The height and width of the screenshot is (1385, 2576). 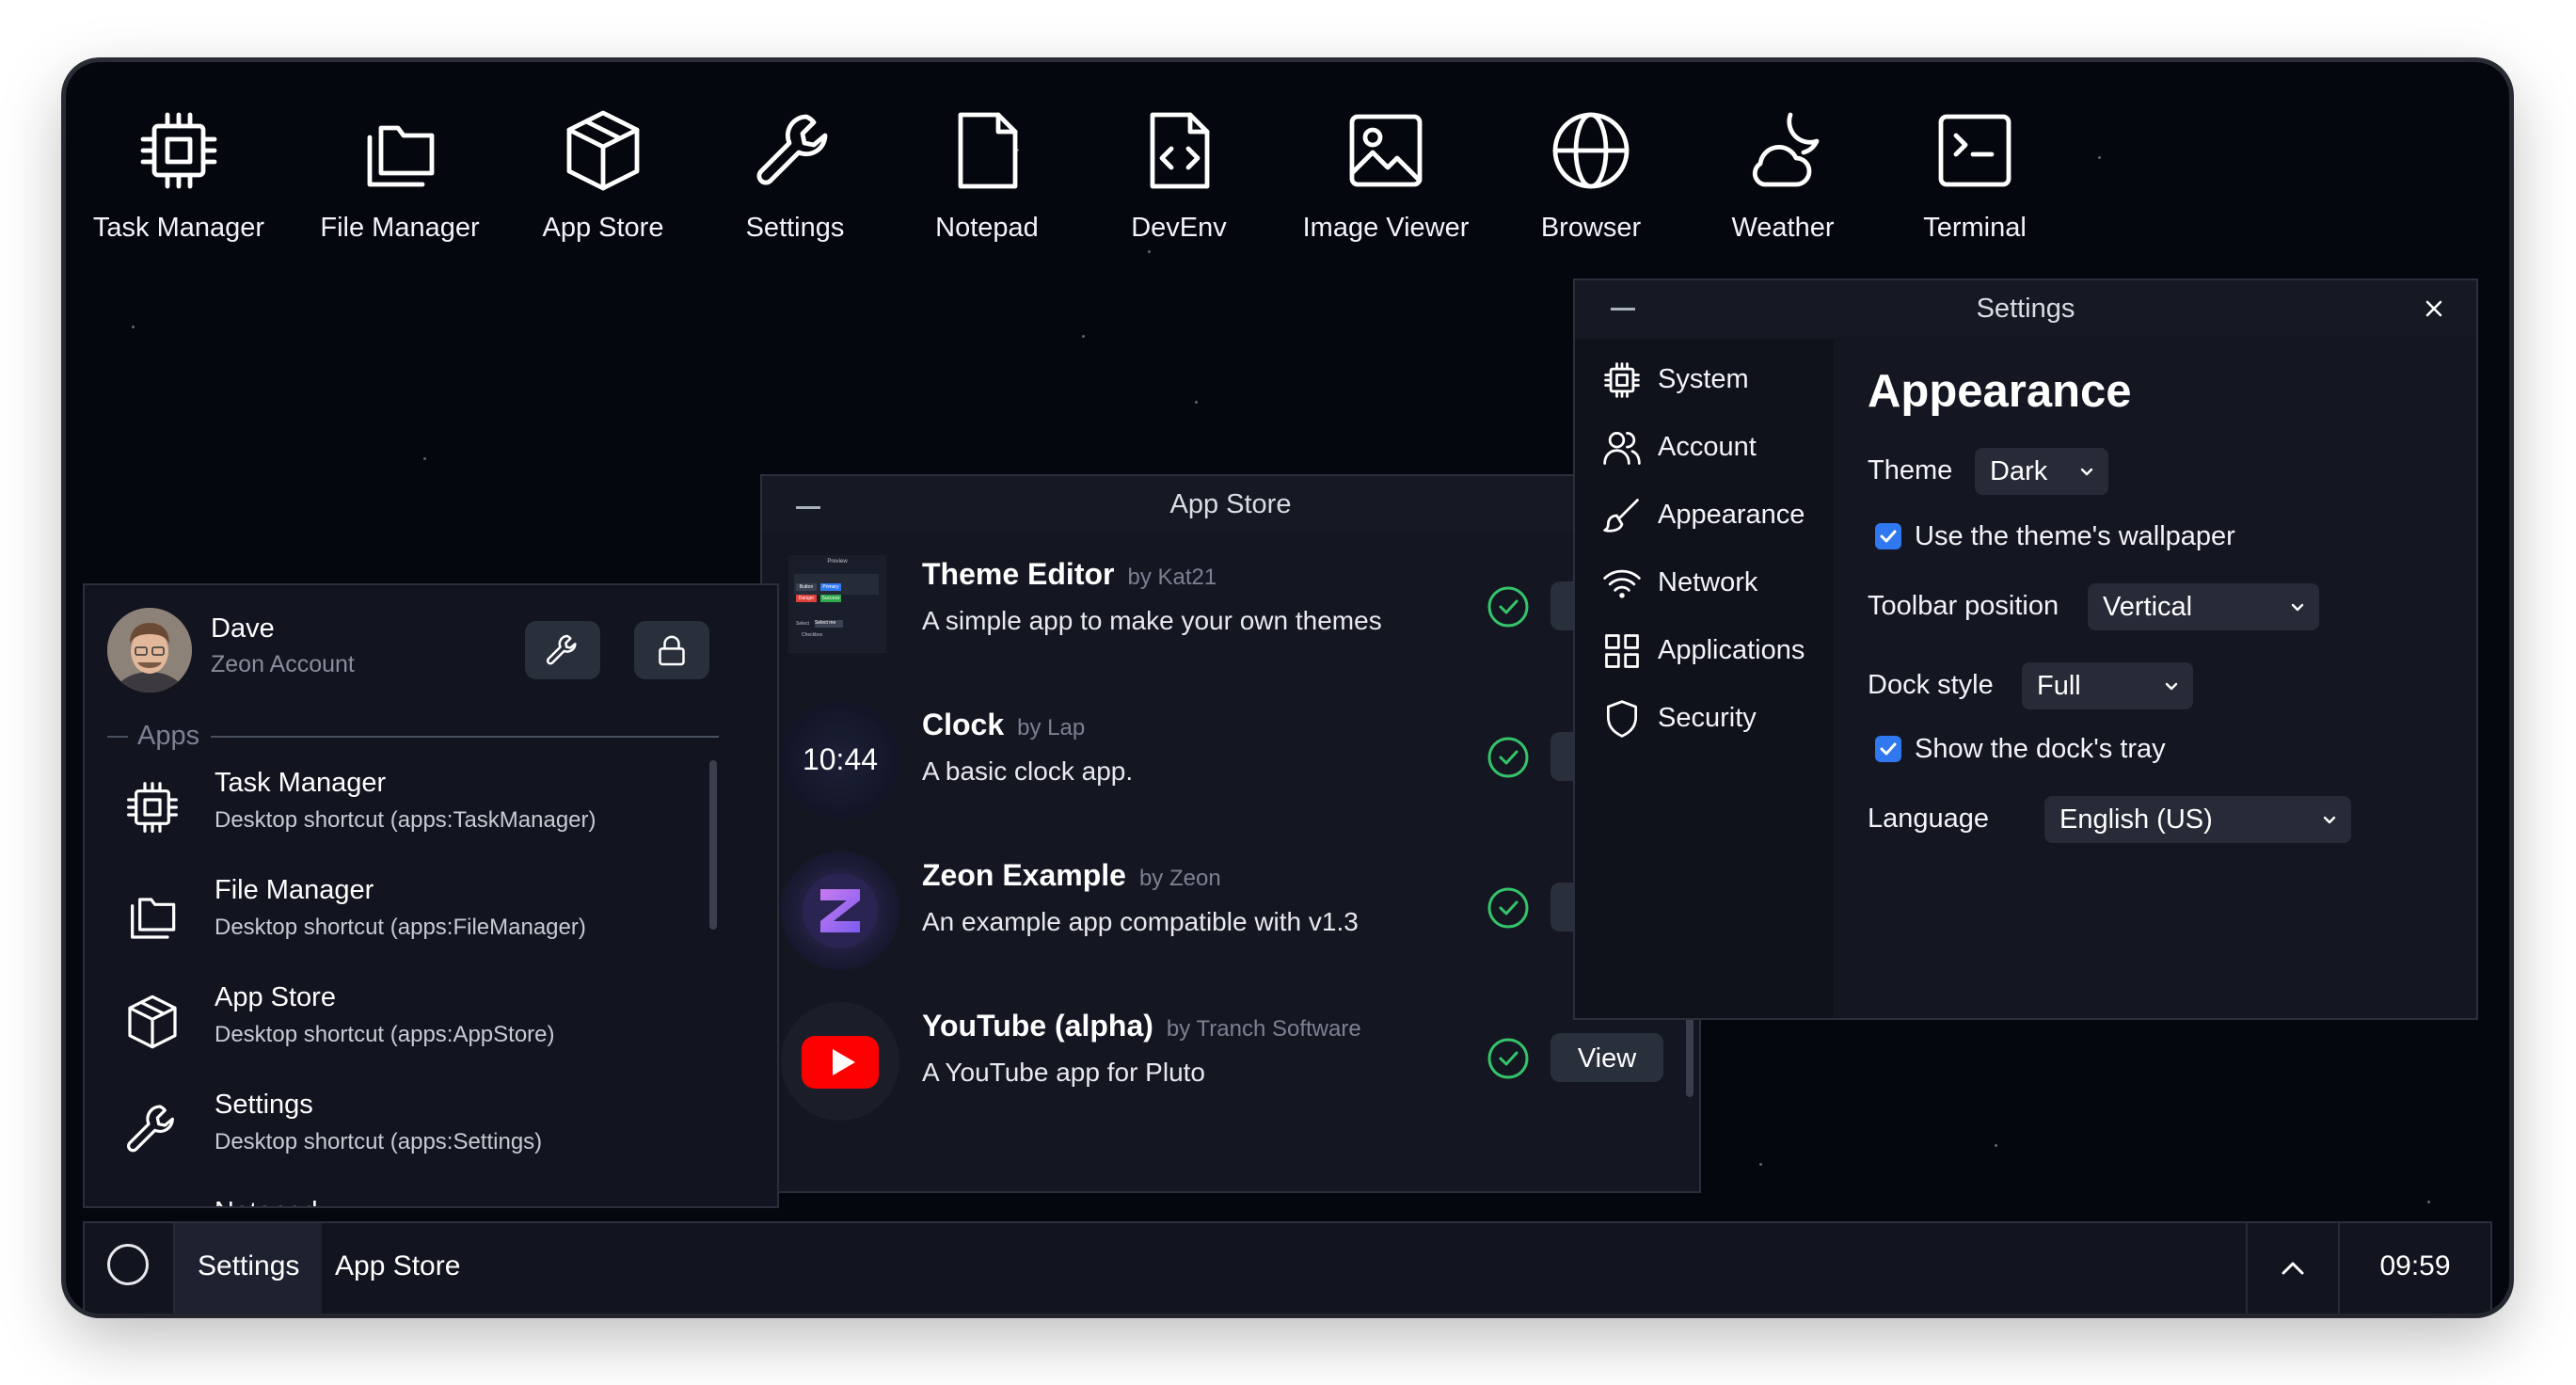 What do you see at coordinates (672, 650) in the screenshot?
I see `lock-button` at bounding box center [672, 650].